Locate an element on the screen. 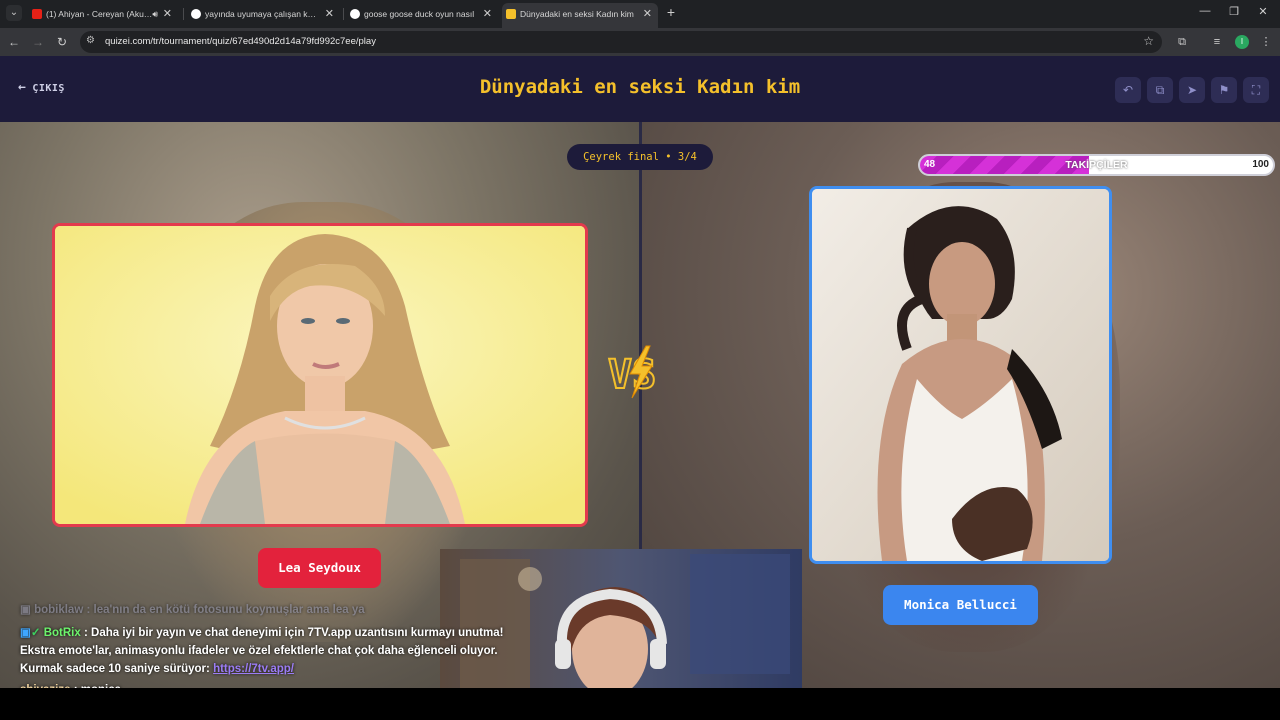 The width and height of the screenshot is (1280, 720). undo-button: ↶ is located at coordinates (1128, 90).